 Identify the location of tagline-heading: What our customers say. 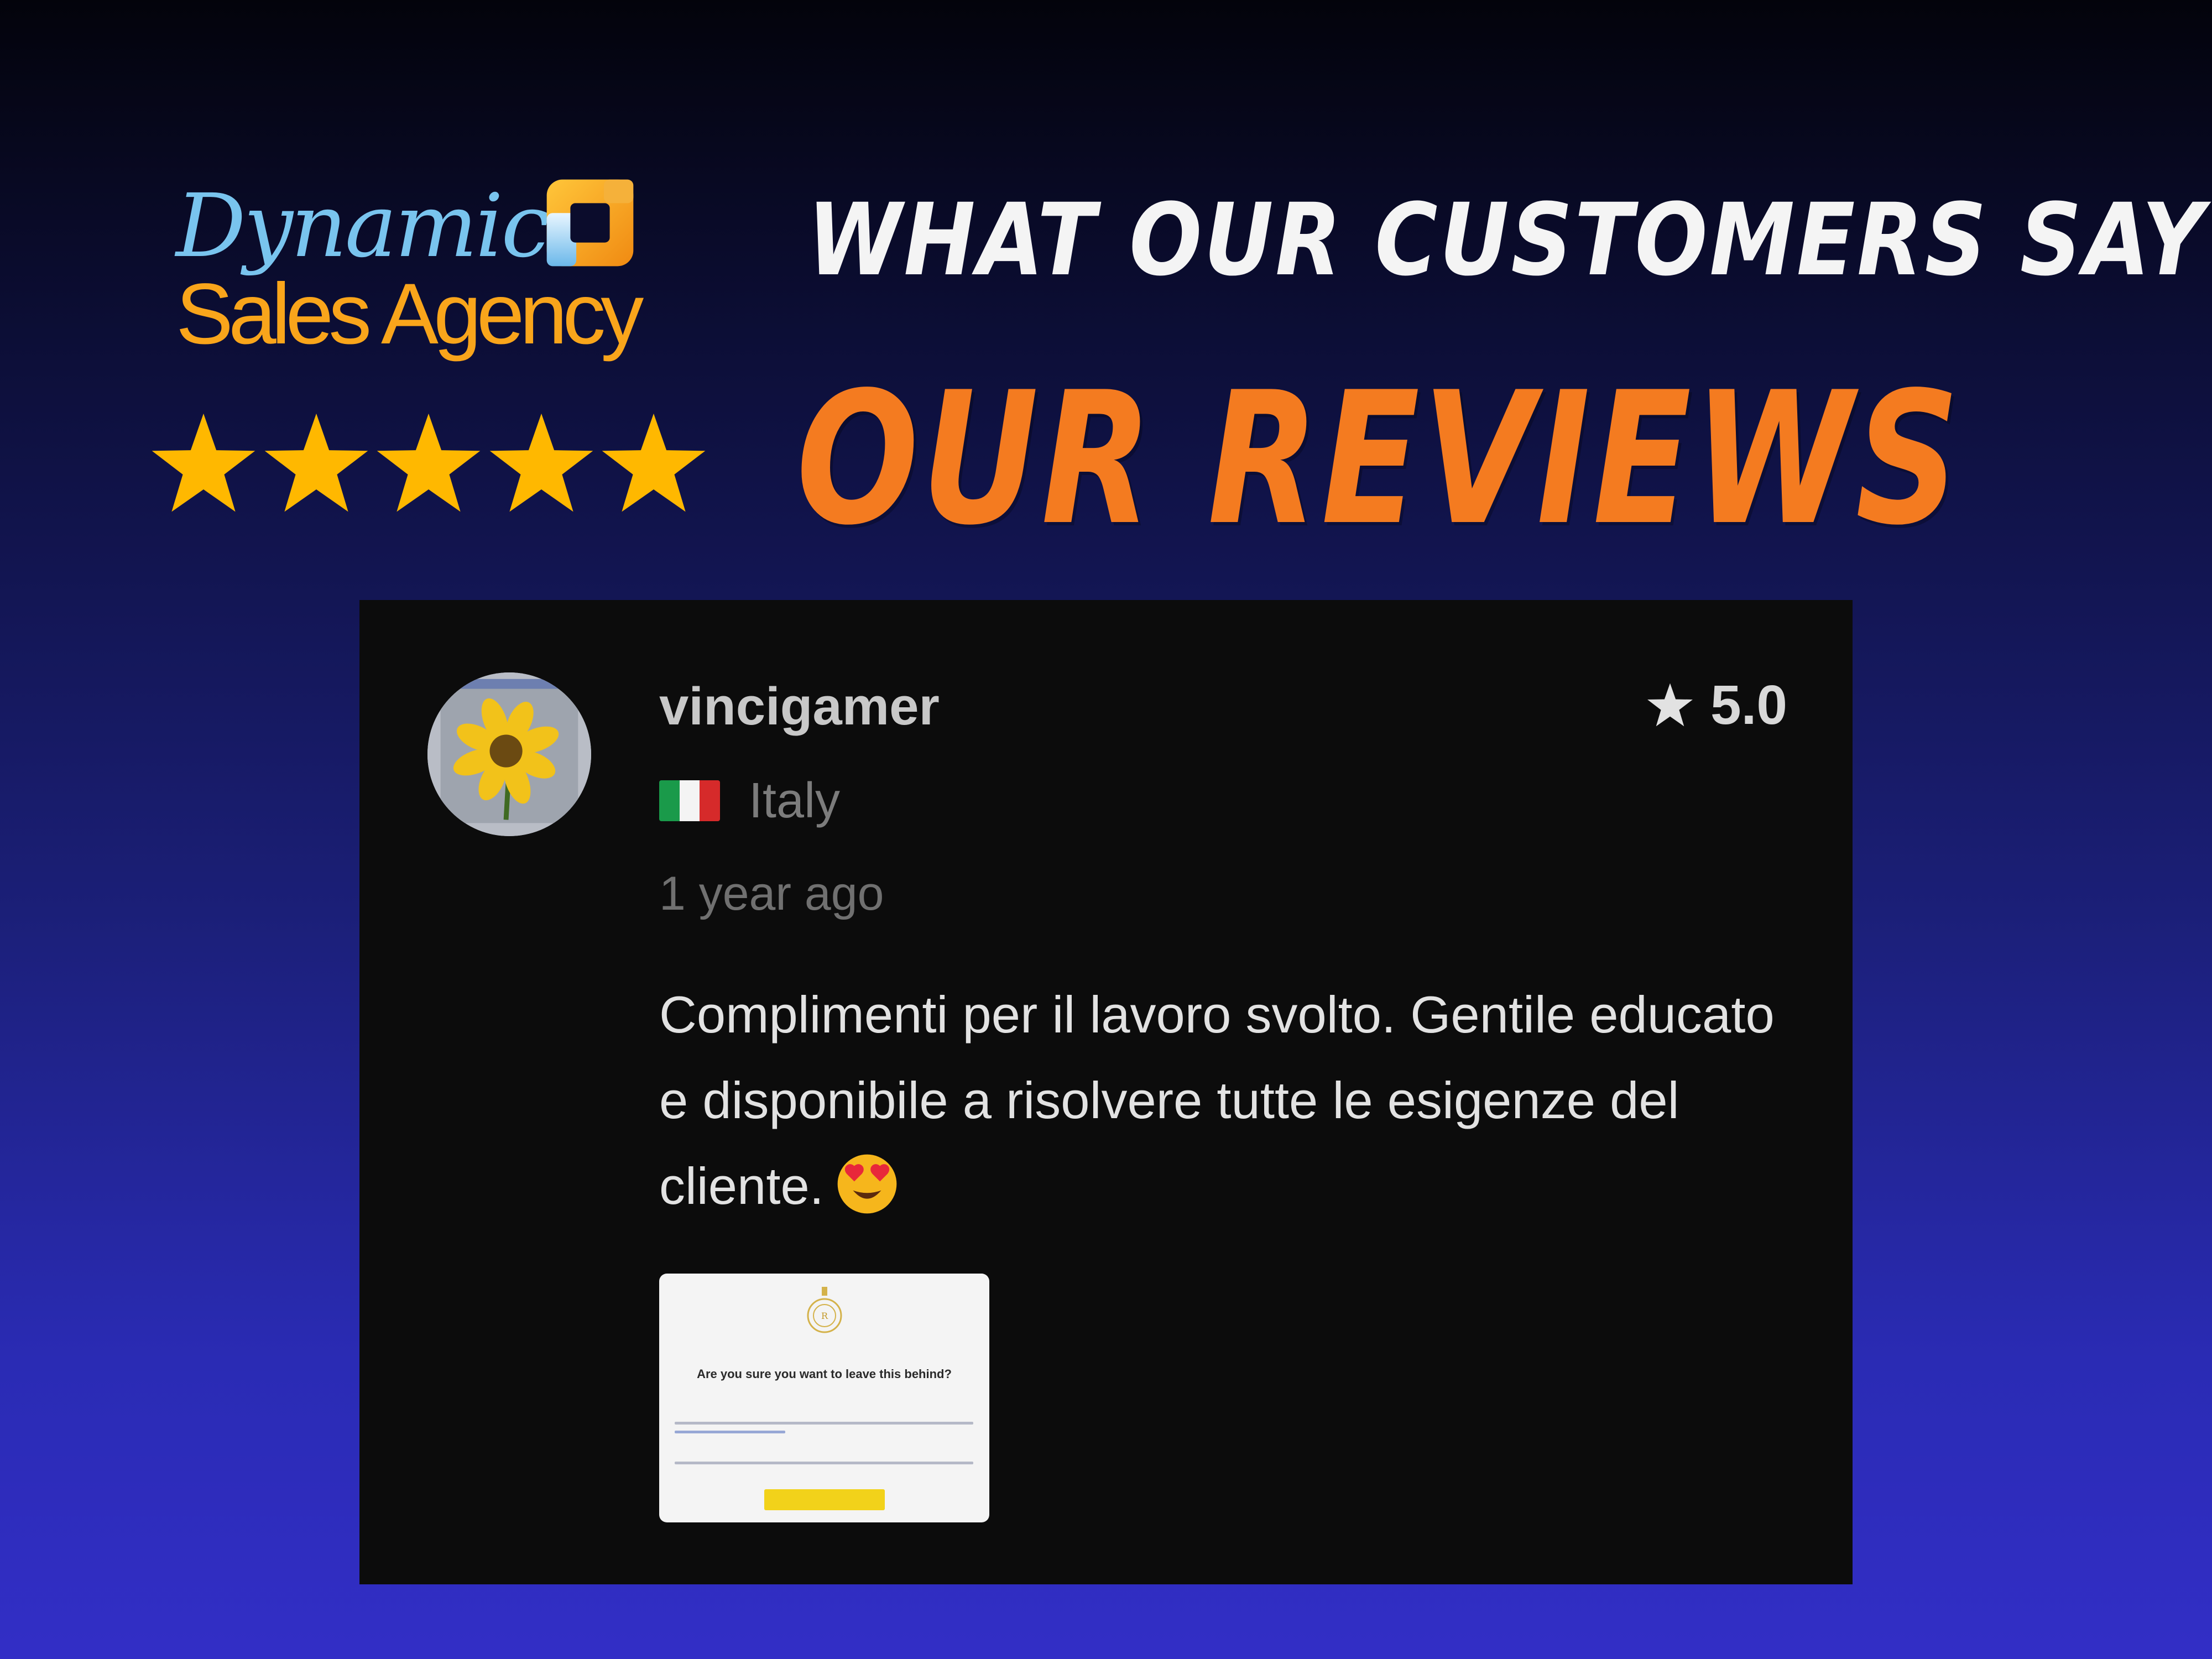
(1507, 240).